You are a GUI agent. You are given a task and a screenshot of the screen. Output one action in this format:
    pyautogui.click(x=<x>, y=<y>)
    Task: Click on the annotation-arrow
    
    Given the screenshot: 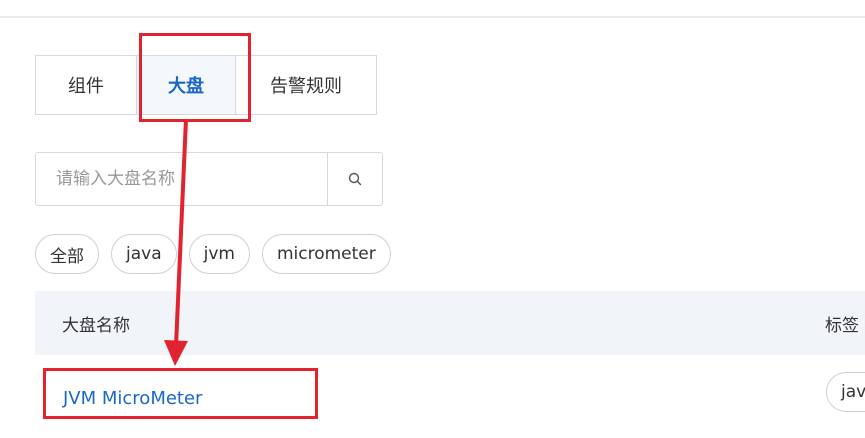 What is the action you would take?
    pyautogui.click(x=176, y=242)
    